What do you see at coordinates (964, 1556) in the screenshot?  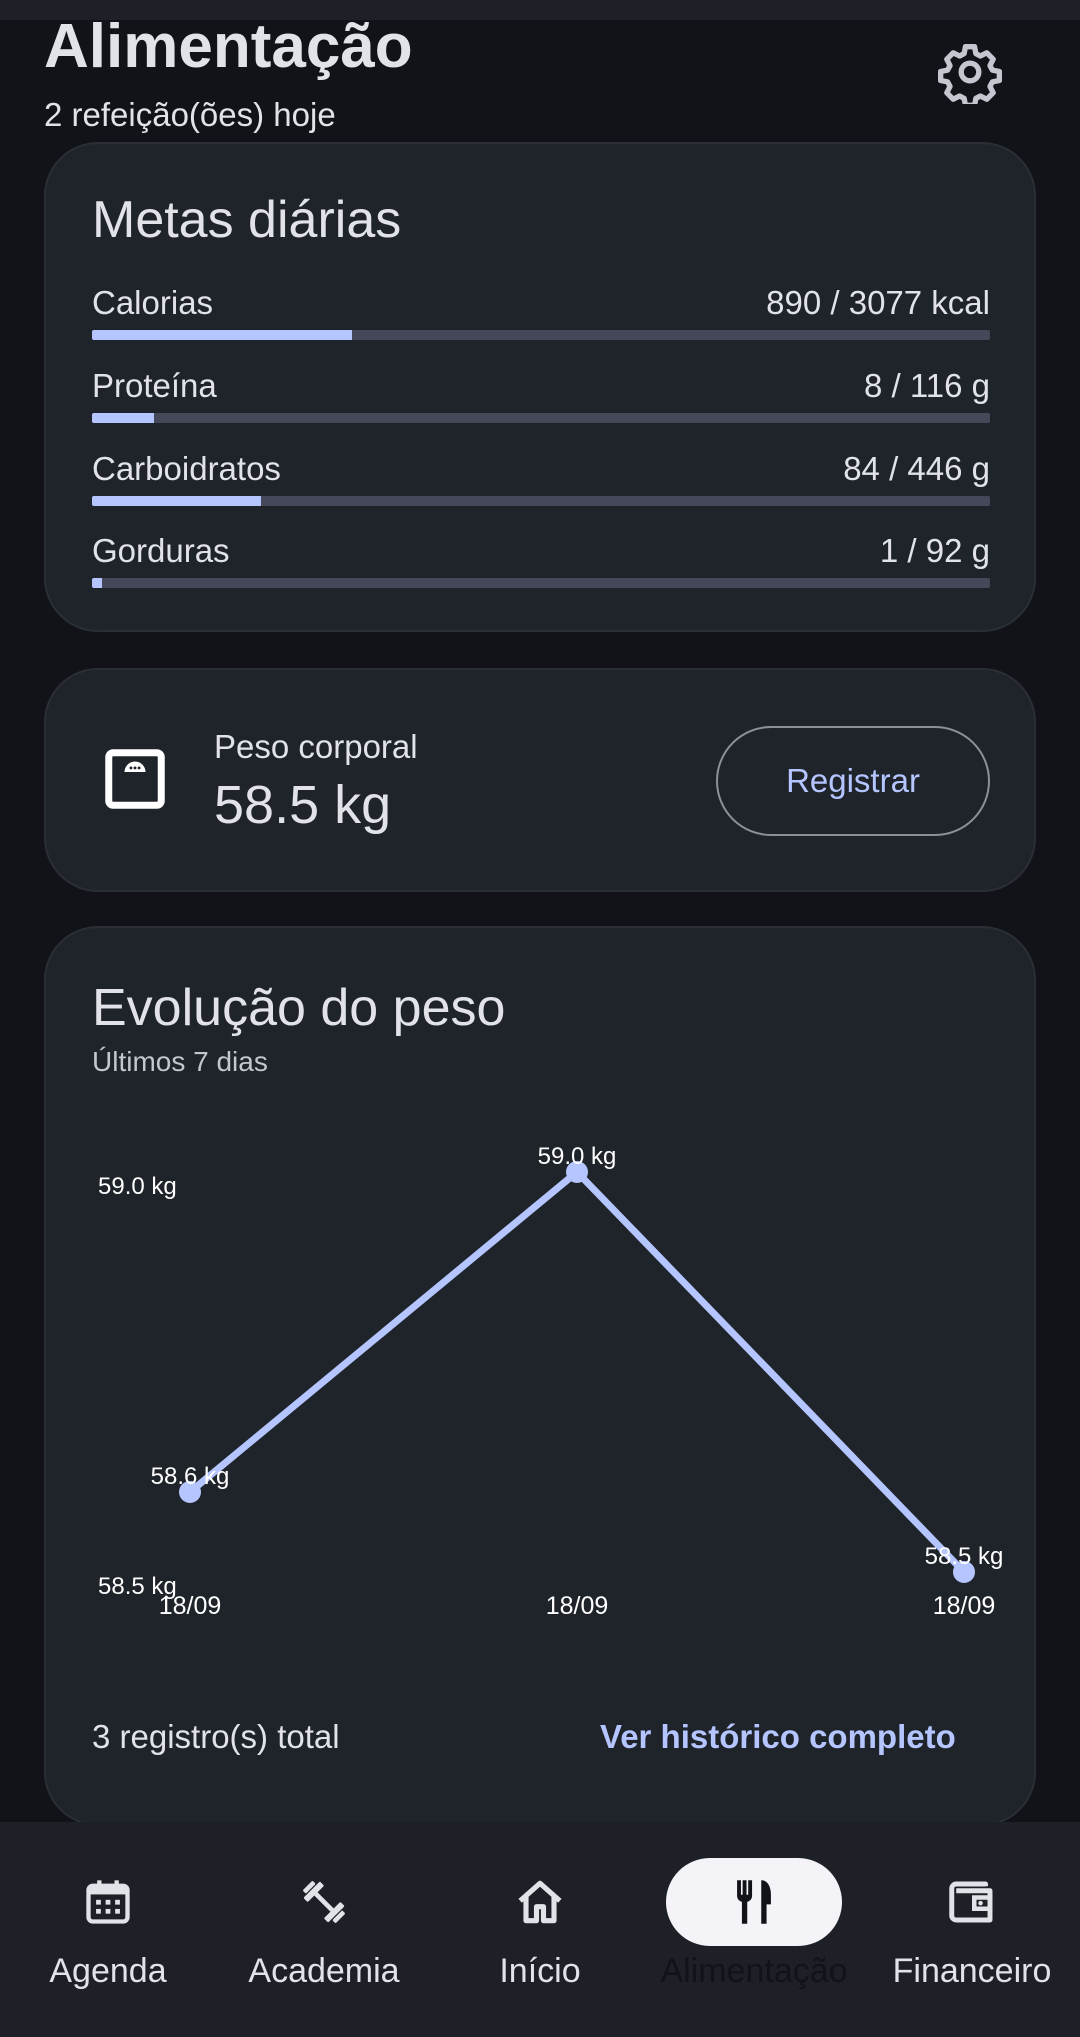 I see `data-label: 58.5 kg` at bounding box center [964, 1556].